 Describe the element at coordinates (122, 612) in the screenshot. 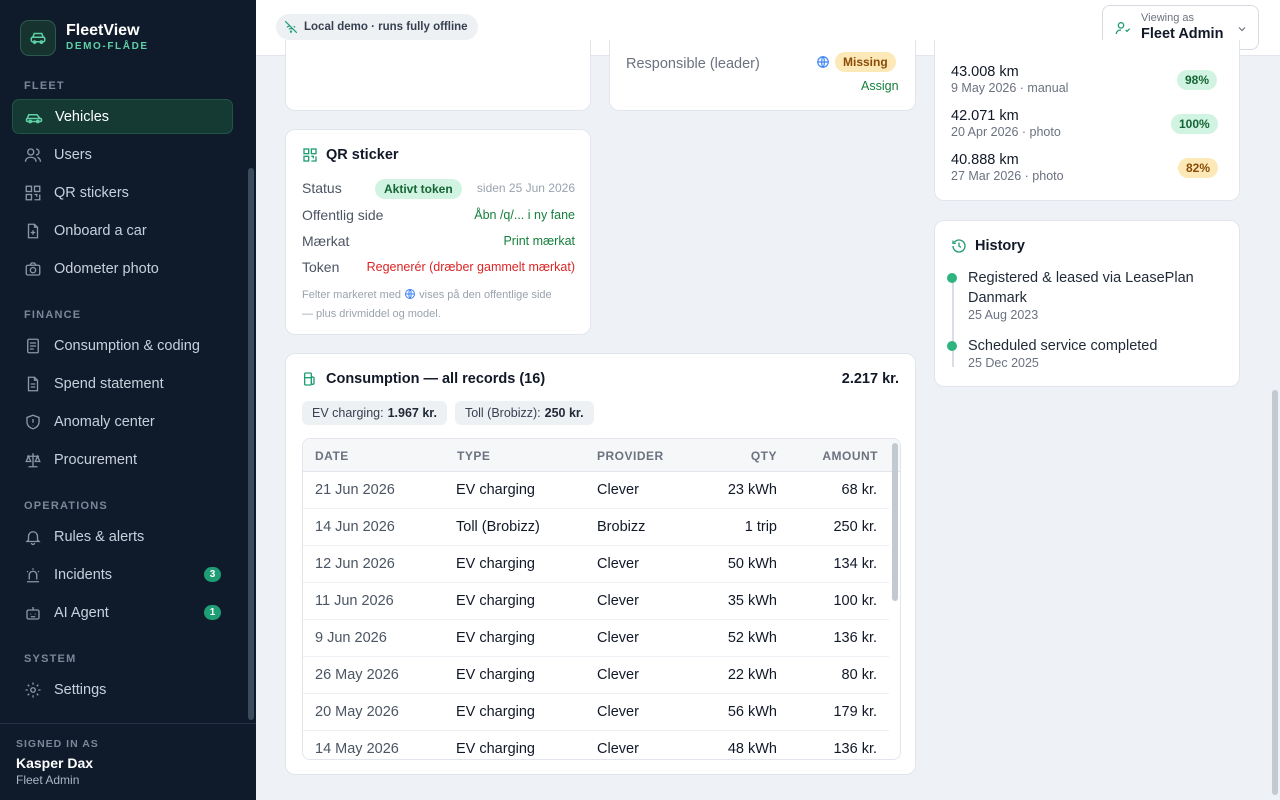

I see `sidebar-item-ai-agent: AI Agent 1` at that location.